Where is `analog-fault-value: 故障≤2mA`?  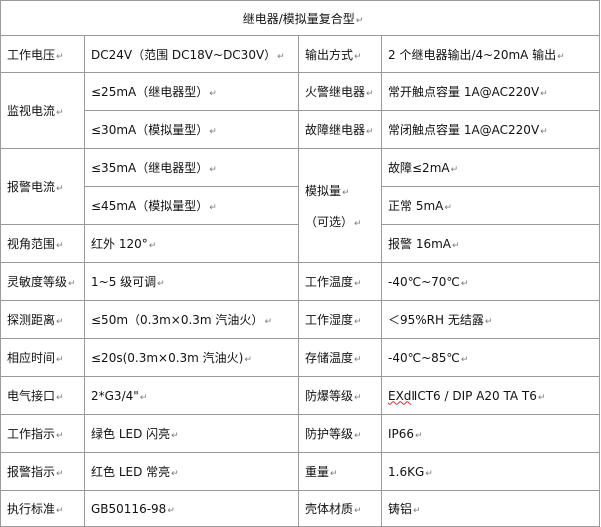 analog-fault-value: 故障≤2mA is located at coordinates (419, 168).